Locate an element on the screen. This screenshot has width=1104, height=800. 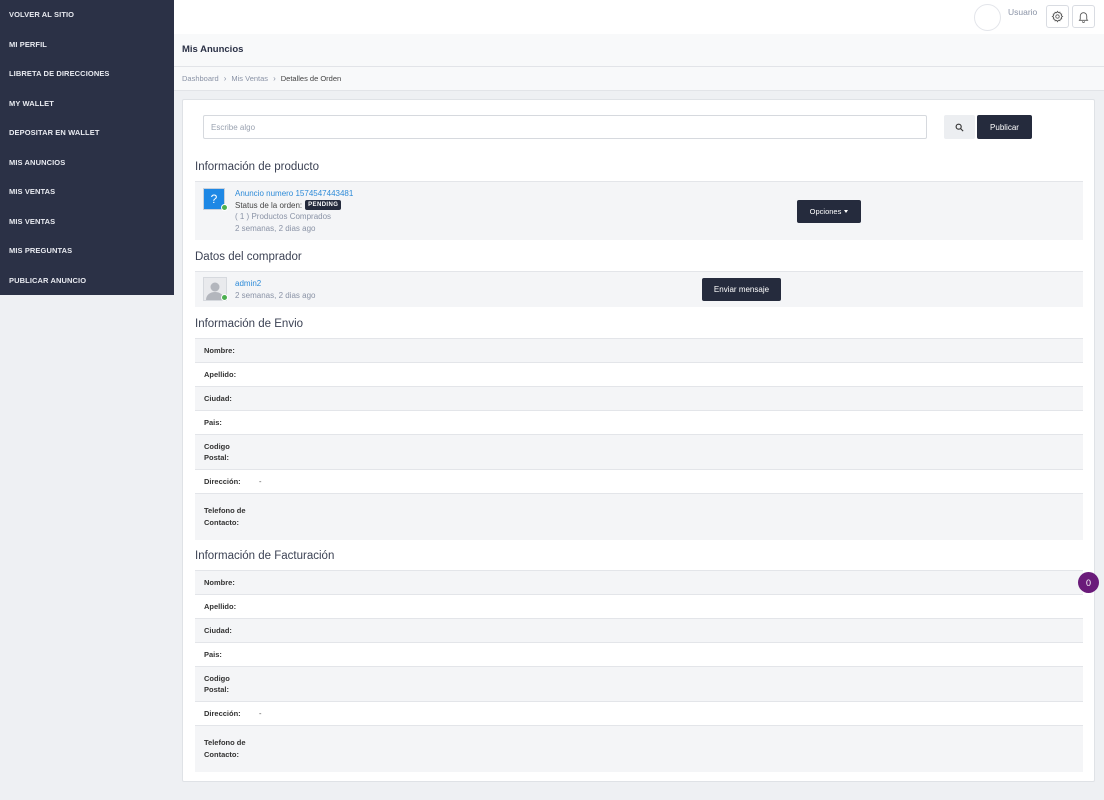
avatar is located at coordinates (987, 17).